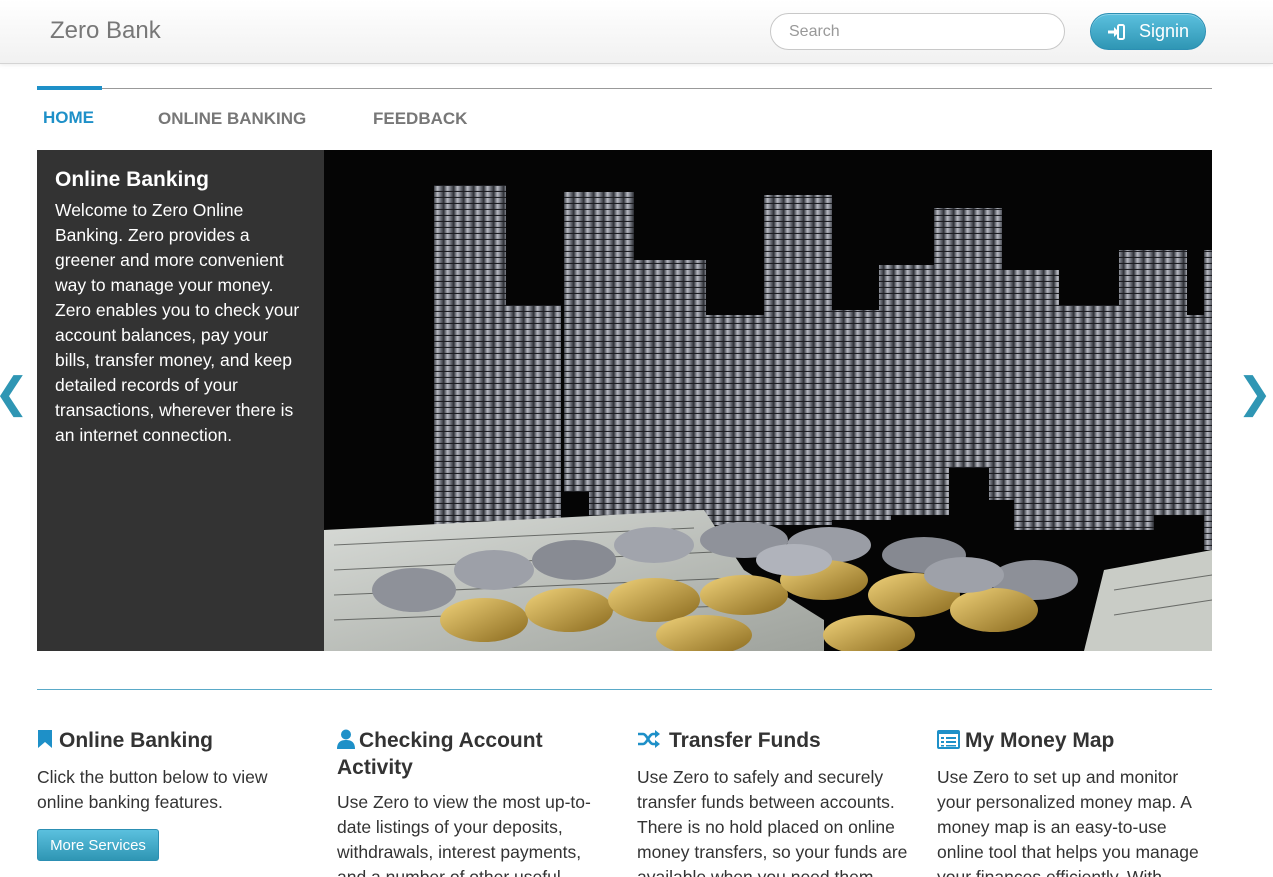 This screenshot has width=1273, height=877. Describe the element at coordinates (624, 88) in the screenshot. I see `nav-divider` at that location.